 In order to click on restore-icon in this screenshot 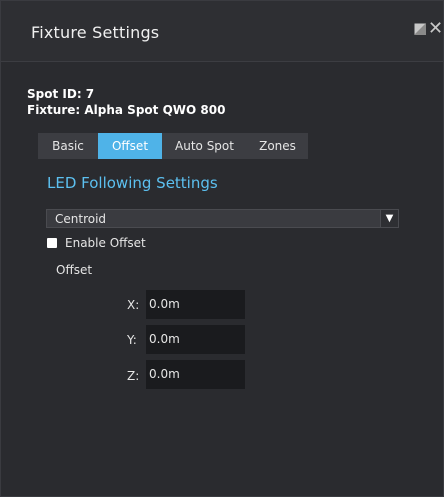, I will do `click(420, 29)`.